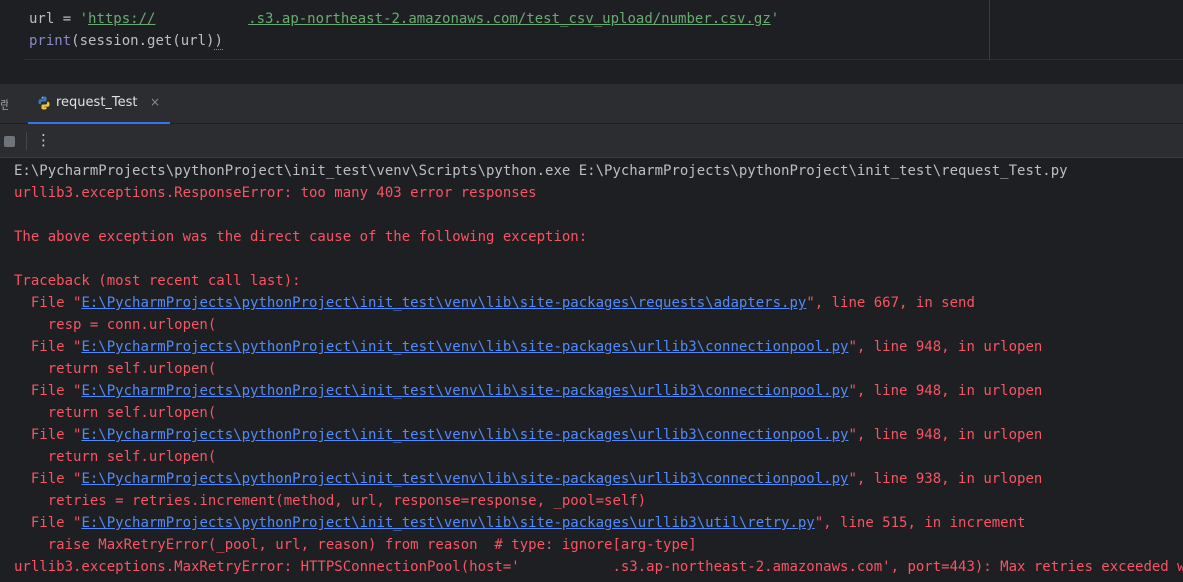 The width and height of the screenshot is (1183, 582). What do you see at coordinates (591, 141) in the screenshot?
I see `run-toolbar: ⋮` at bounding box center [591, 141].